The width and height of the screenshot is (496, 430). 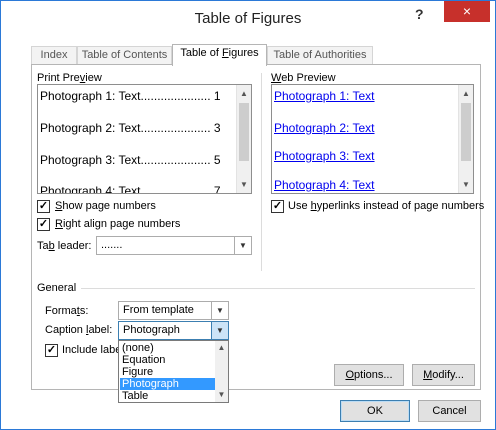 I want to click on dropdown-option: Table, so click(x=167, y=396).